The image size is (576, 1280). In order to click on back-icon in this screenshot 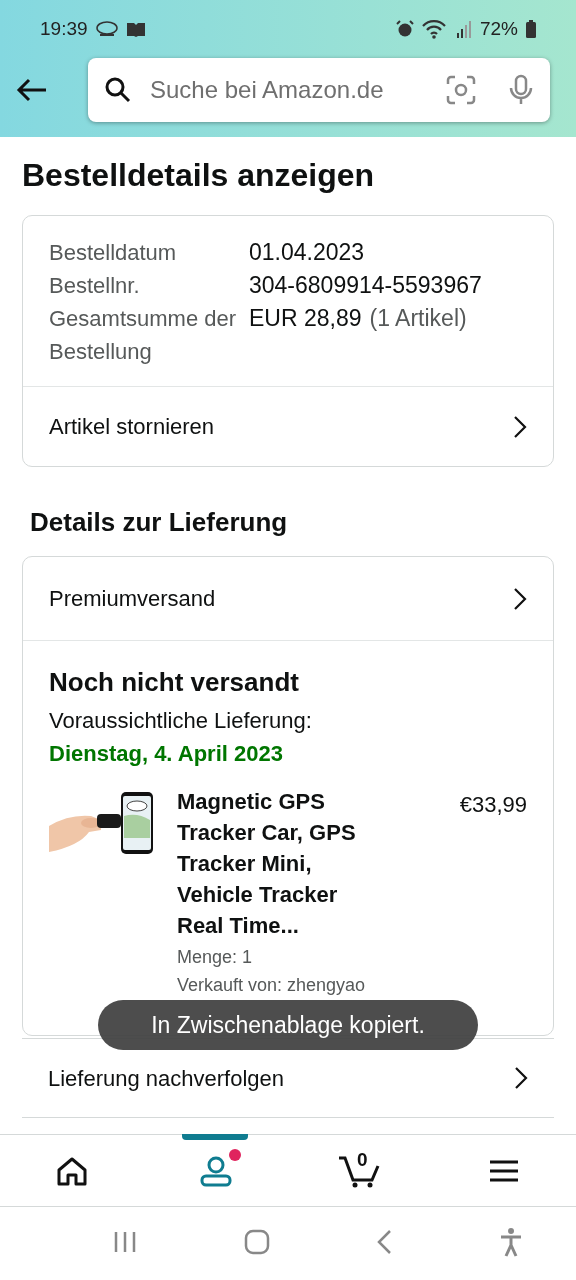, I will do `click(384, 1242)`.